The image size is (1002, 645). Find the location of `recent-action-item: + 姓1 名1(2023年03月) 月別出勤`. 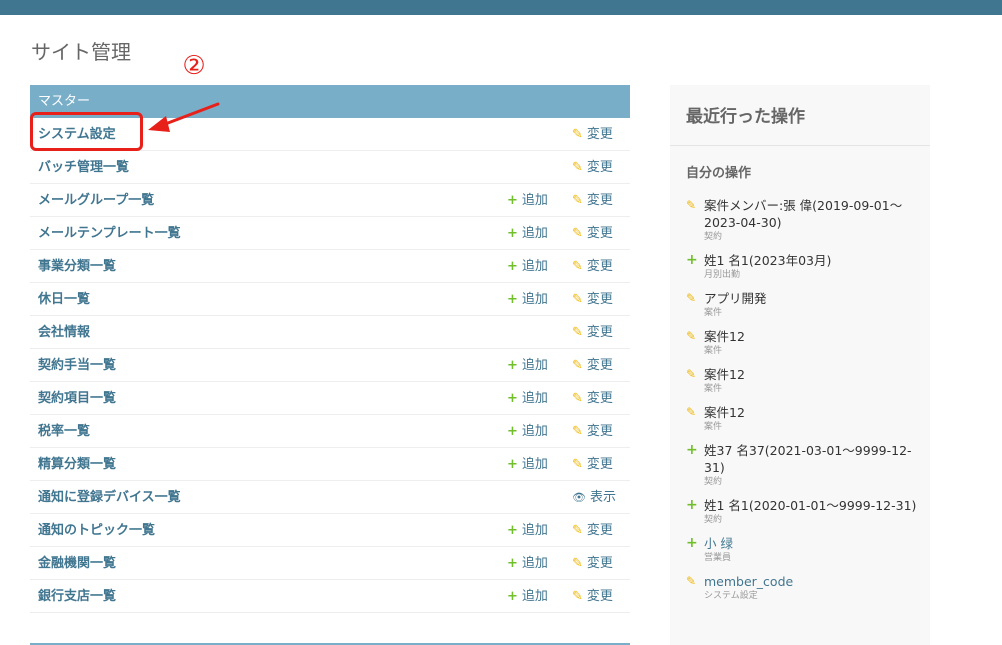

recent-action-item: + 姓1 名1(2023年03月) 月別出勤 is located at coordinates (804, 266).